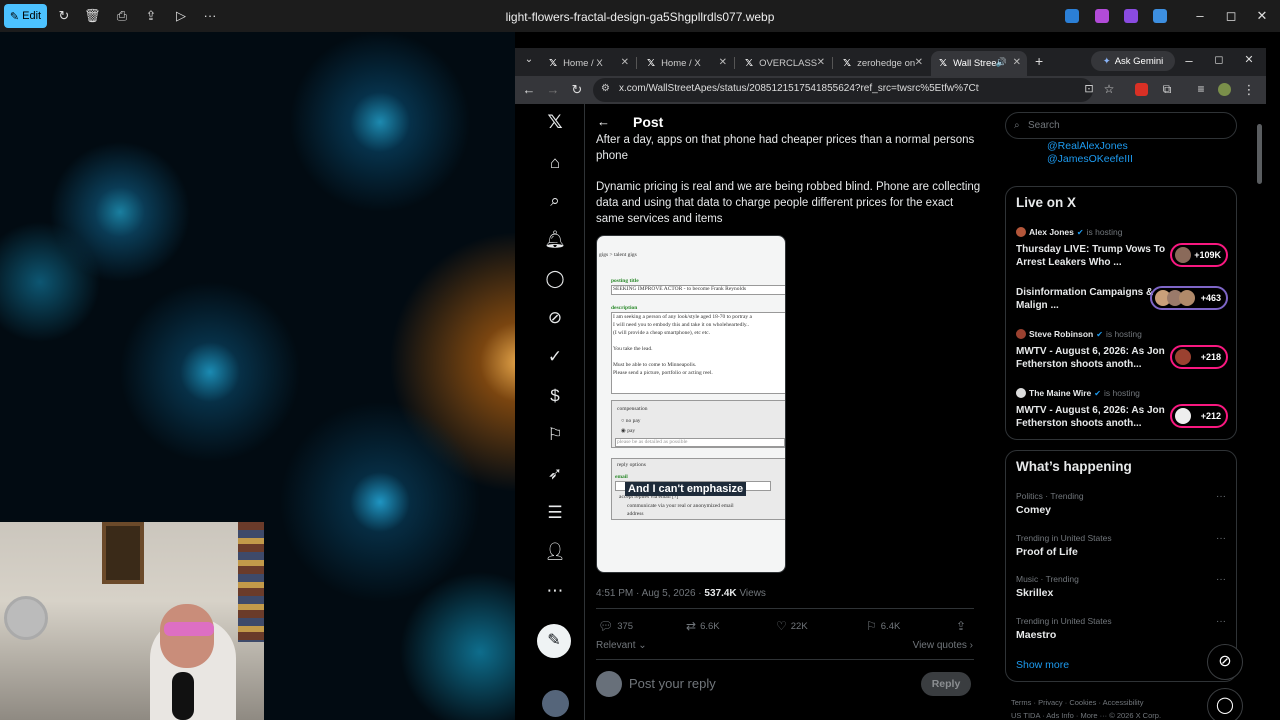  Describe the element at coordinates (946, 684) in the screenshot. I see `reply-button: Reply` at that location.